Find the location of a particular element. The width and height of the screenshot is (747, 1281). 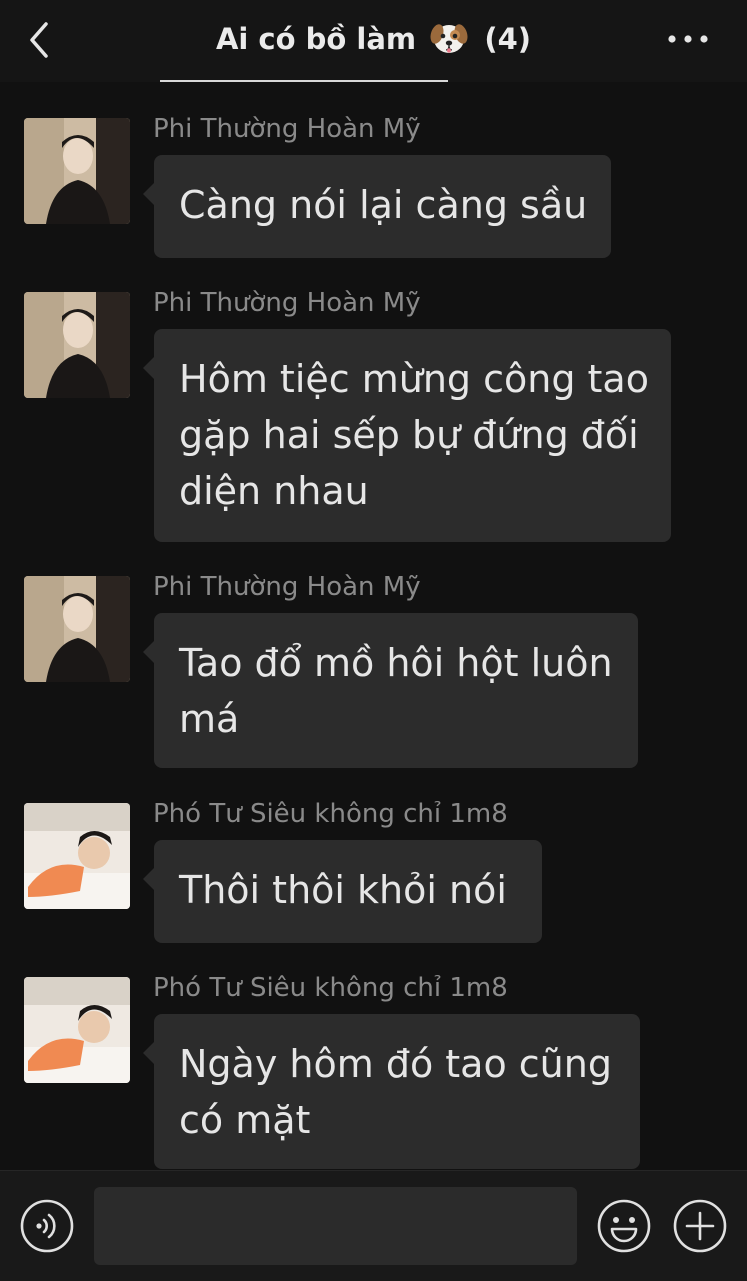

message-text: gặp hai sếp bự đứng đối is located at coordinates (409, 435).